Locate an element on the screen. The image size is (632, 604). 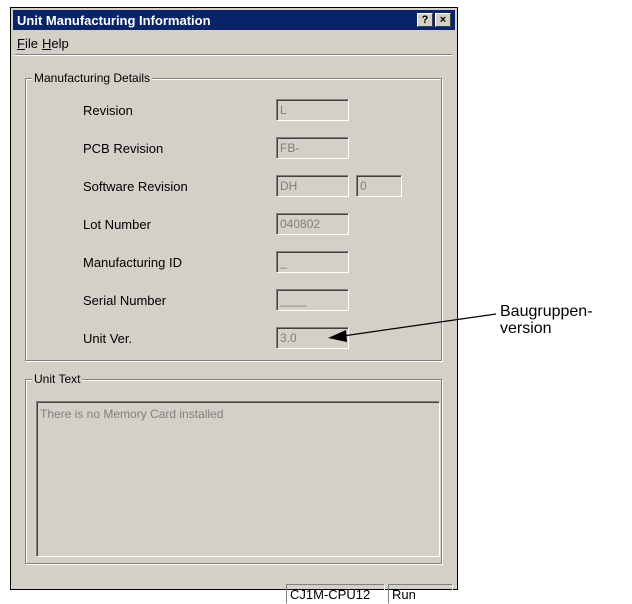
annotation-line-1: Baugruppen- is located at coordinates (546, 311).